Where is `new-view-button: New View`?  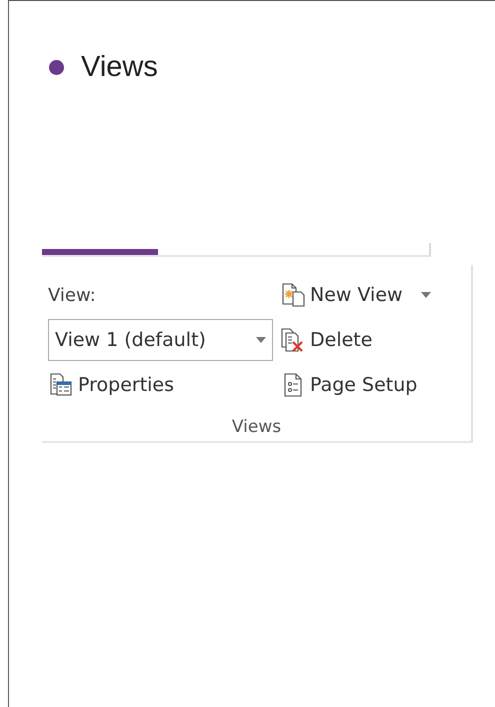 new-view-button: New View is located at coordinates (375, 295).